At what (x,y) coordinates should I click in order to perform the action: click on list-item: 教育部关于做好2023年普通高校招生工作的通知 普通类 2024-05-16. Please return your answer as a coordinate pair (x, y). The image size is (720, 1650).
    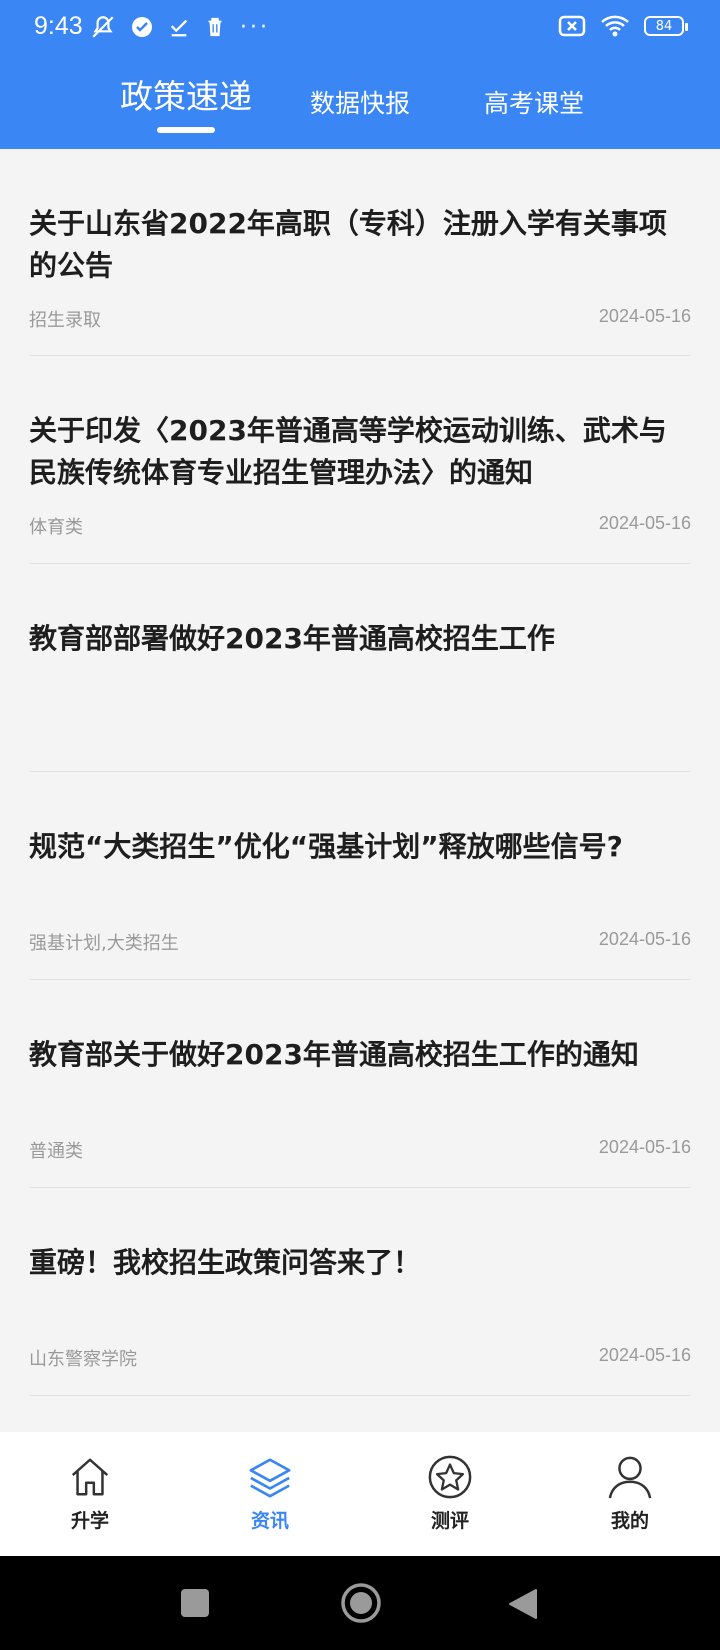
    Looking at the image, I should click on (360, 1084).